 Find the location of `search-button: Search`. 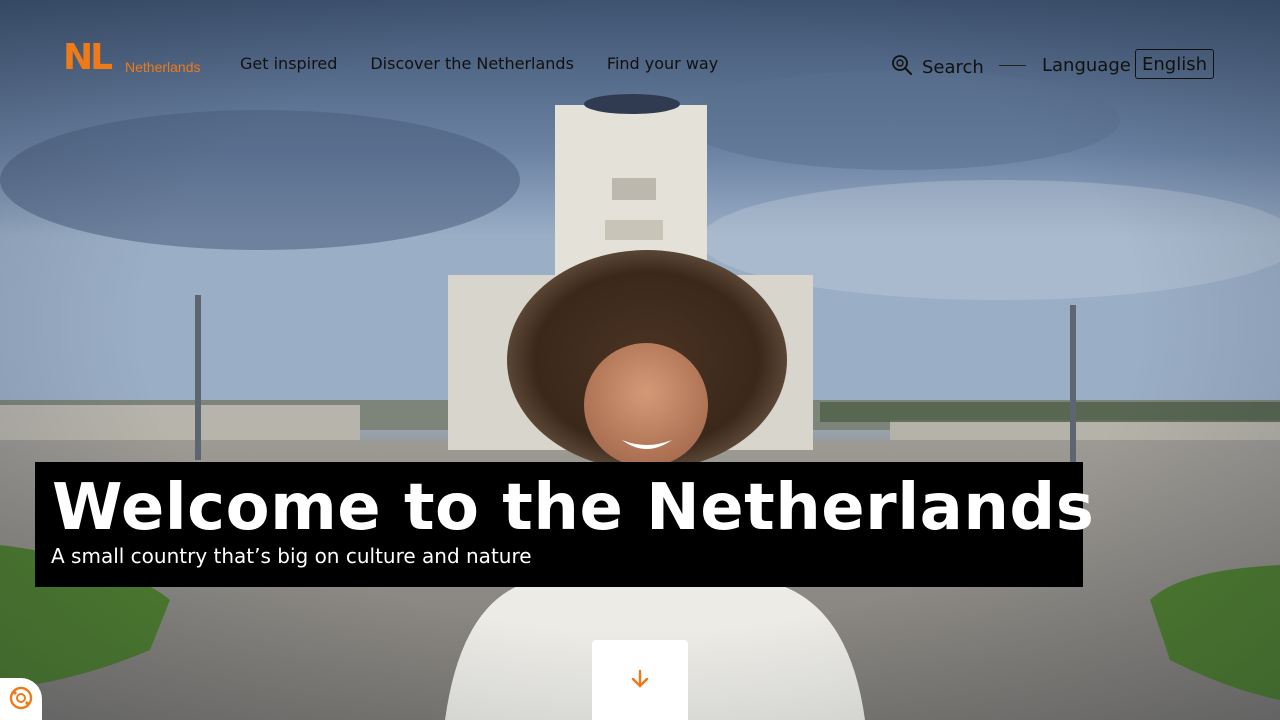

search-button: Search is located at coordinates (937, 67).